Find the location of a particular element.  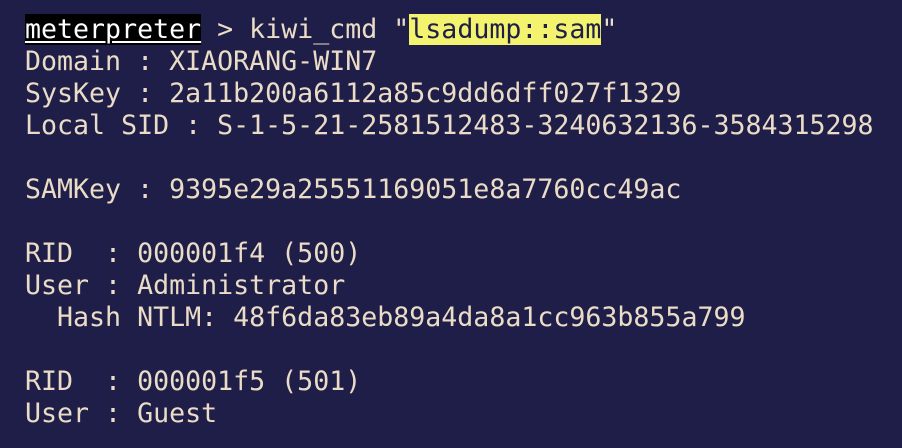

command-line: meterpreter > kiwi_cmd "lsadump::sam" is located at coordinates (463, 30).